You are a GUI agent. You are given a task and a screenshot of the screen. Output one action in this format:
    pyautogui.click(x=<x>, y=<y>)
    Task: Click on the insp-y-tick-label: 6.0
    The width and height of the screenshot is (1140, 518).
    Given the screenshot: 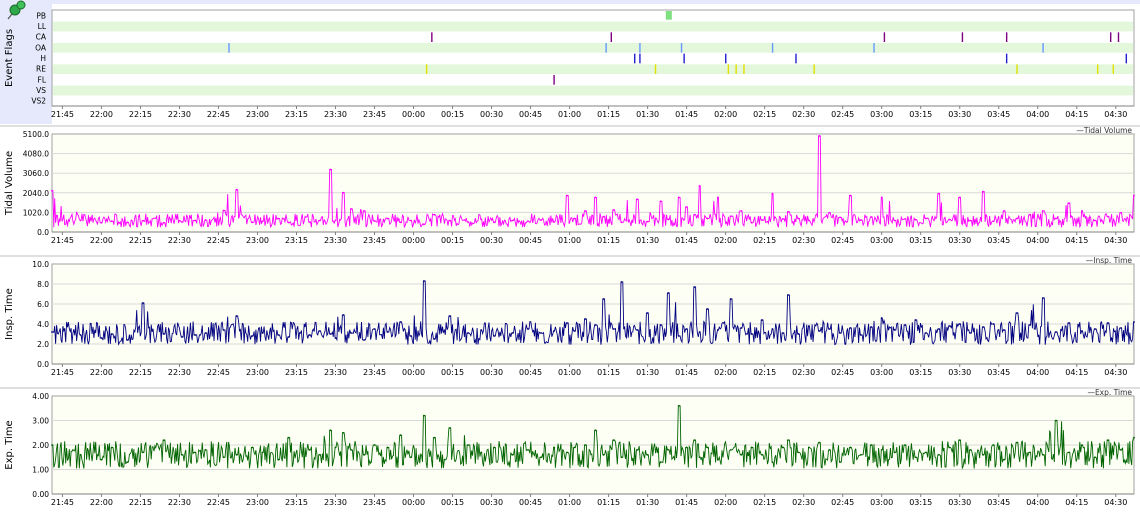 What is the action you would take?
    pyautogui.click(x=43, y=304)
    